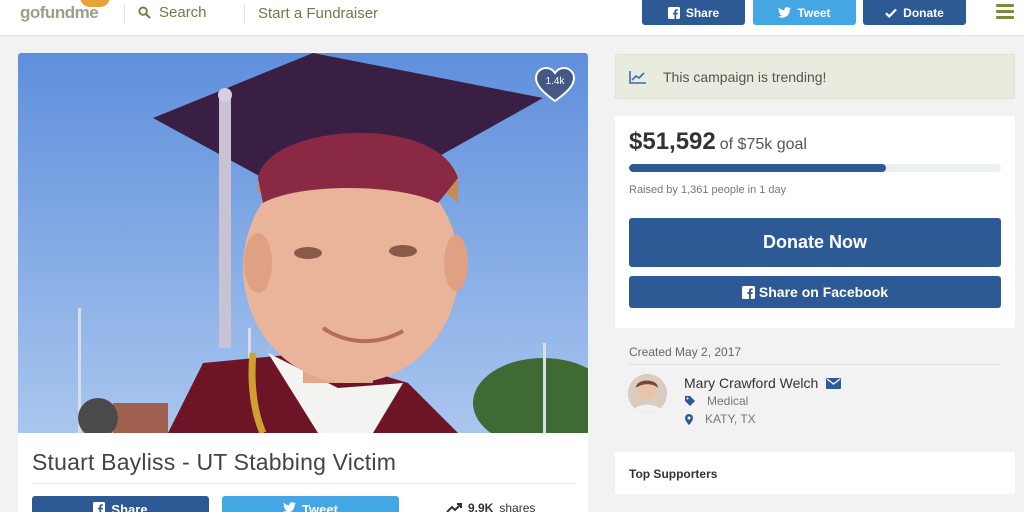 Image resolution: width=1024 pixels, height=512 pixels. I want to click on organizer-avatar, so click(647, 393).